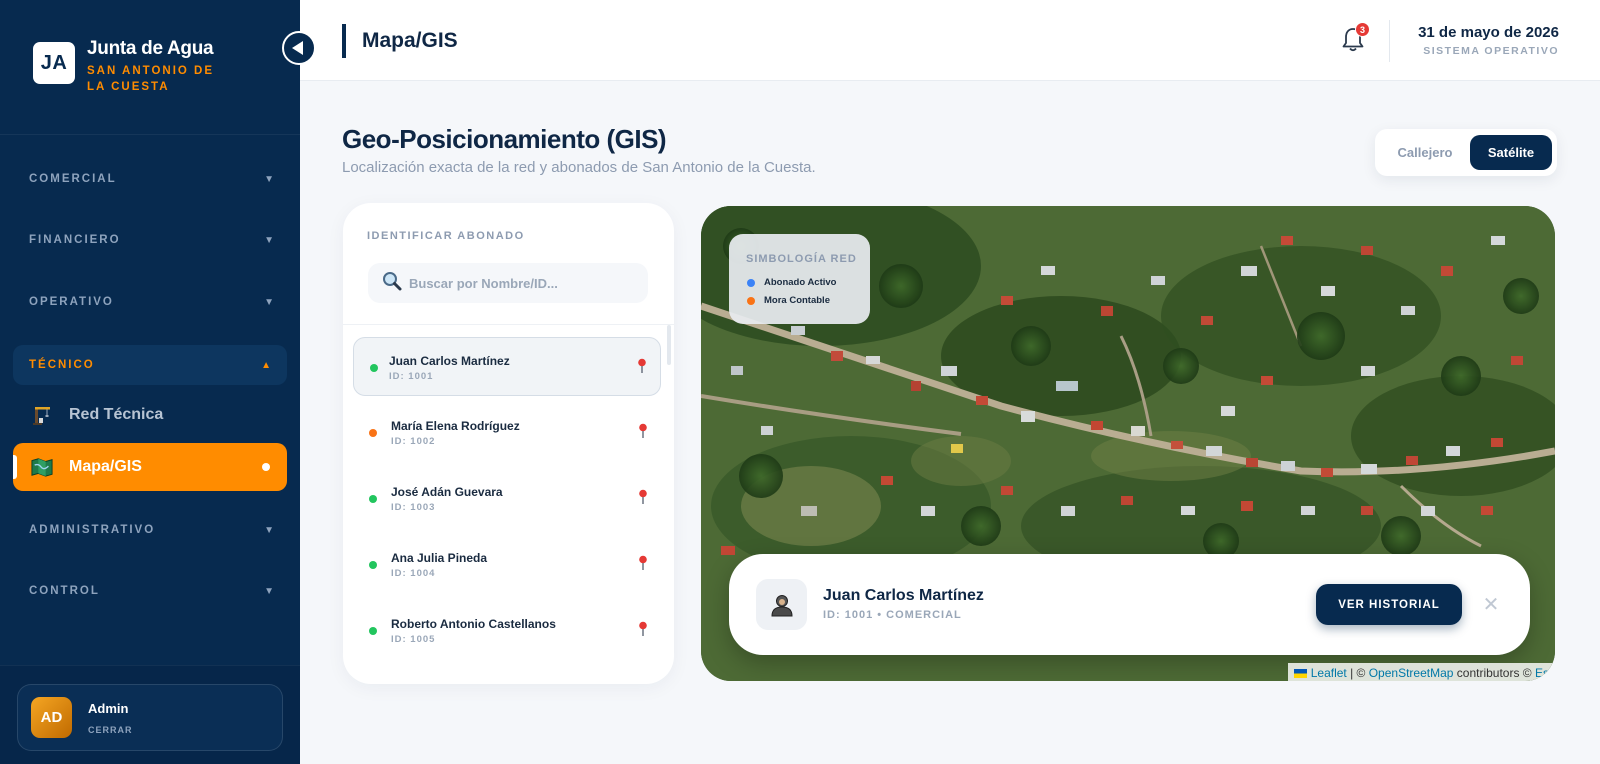 This screenshot has width=1600, height=764. I want to click on nav-section-label: FINANCIERO, so click(75, 240).